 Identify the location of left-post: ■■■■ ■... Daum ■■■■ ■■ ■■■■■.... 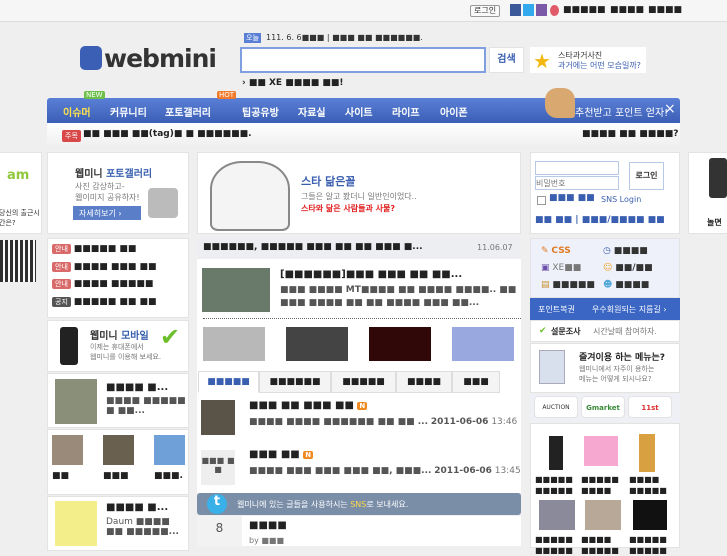
(118, 523).